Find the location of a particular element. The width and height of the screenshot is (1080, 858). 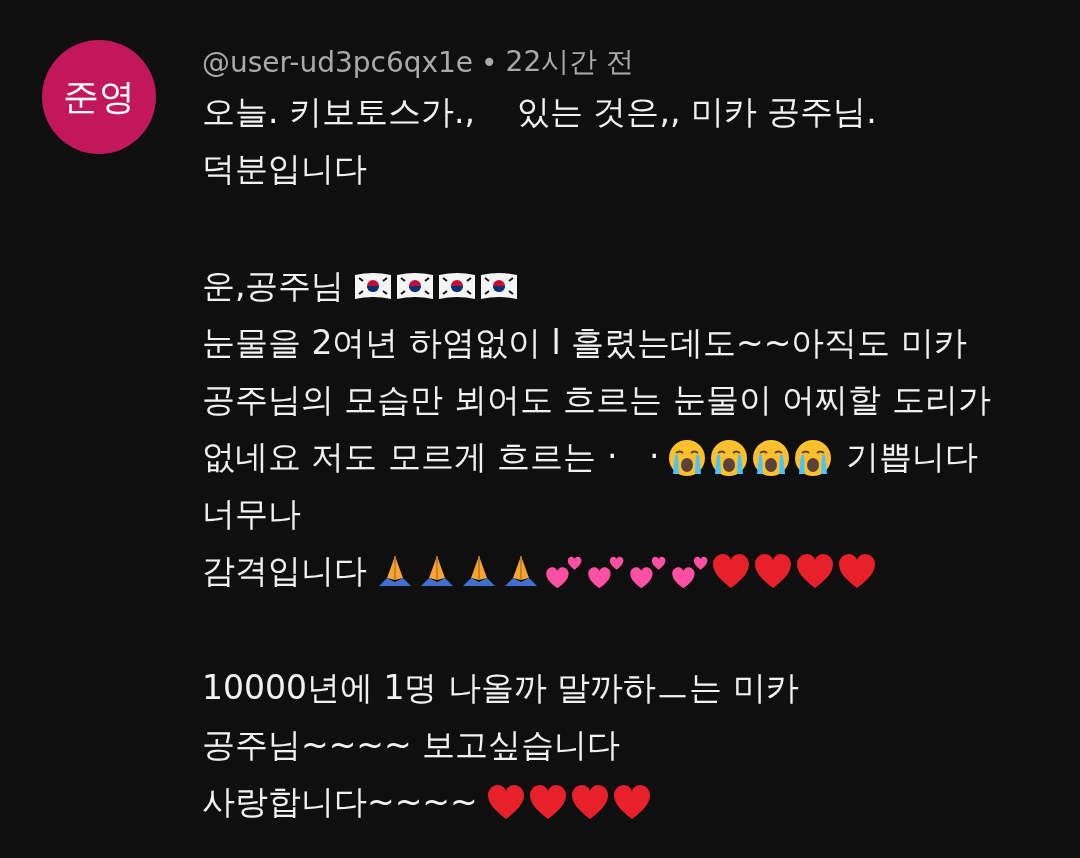

comment-text: 눈물을 2여년 하염없이 l 흘렸는데도~~아직도 미카 is located at coordinates (584, 343).